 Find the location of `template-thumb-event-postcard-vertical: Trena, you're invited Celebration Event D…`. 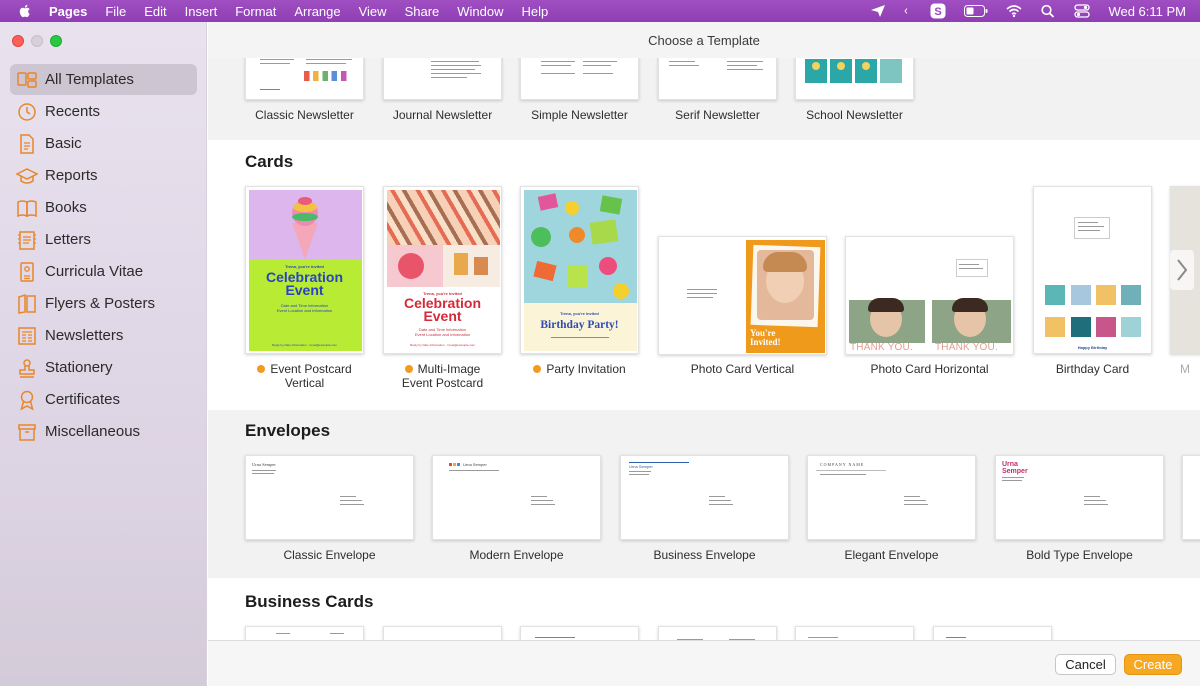

template-thumb-event-postcard-vertical: Trena, you're invited Celebration Event D… is located at coordinates (304, 270).